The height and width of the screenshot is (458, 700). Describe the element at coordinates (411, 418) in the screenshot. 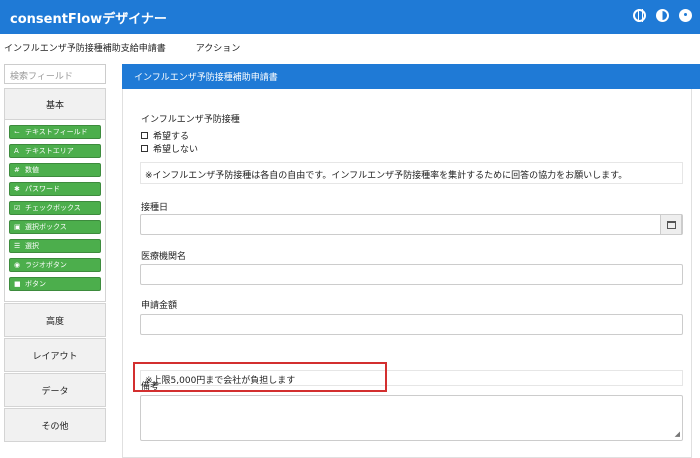

I see `remarks-textarea: ◢` at that location.